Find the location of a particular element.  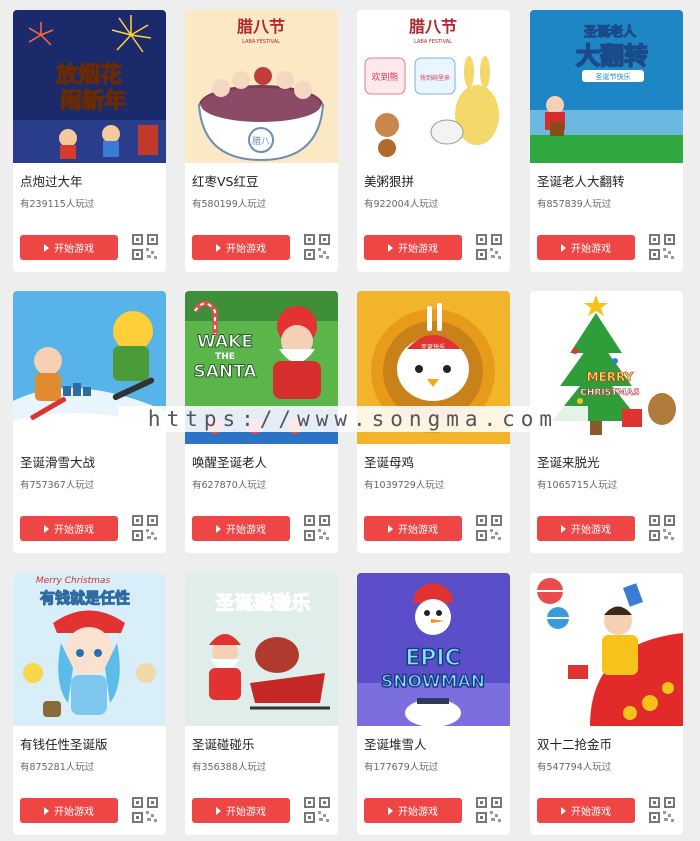

thumb-text: 欢到熊 is located at coordinates (384, 77).